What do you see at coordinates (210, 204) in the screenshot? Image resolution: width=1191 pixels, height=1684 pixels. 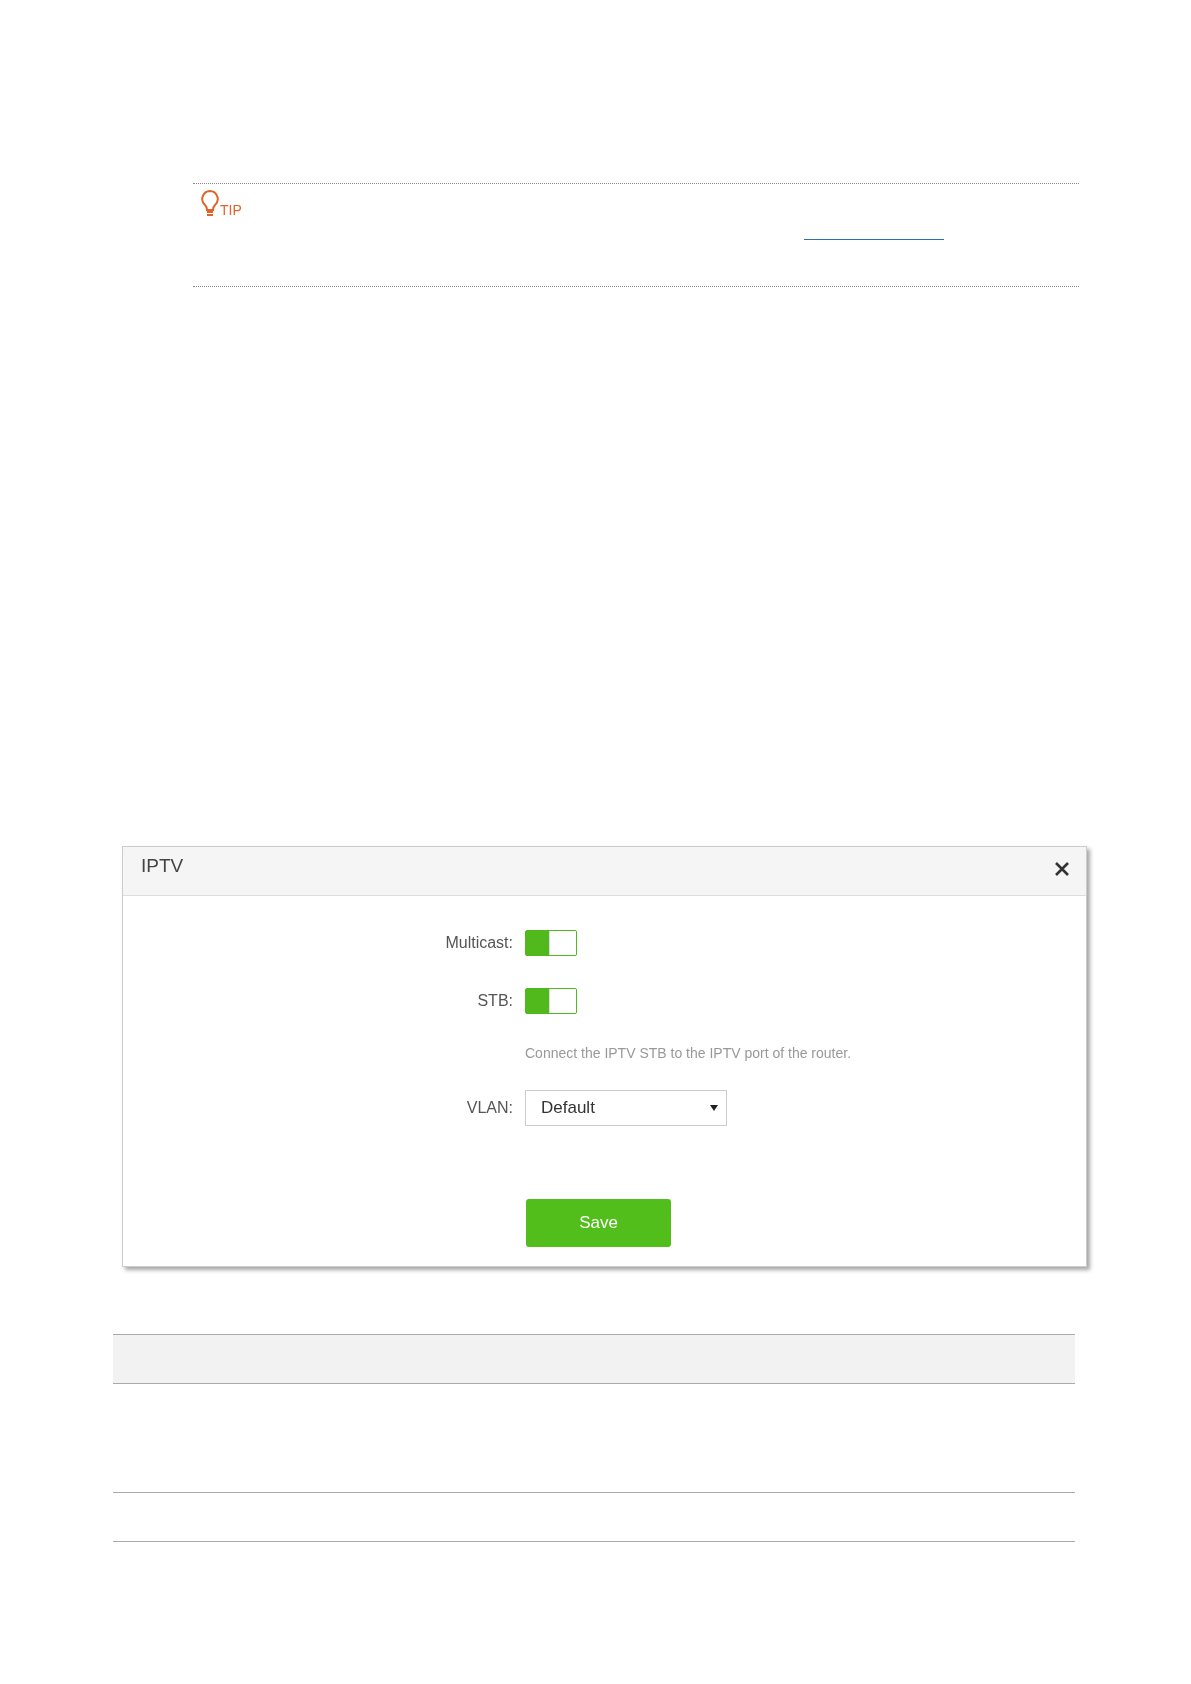 I see `lightbulb-icon` at bounding box center [210, 204].